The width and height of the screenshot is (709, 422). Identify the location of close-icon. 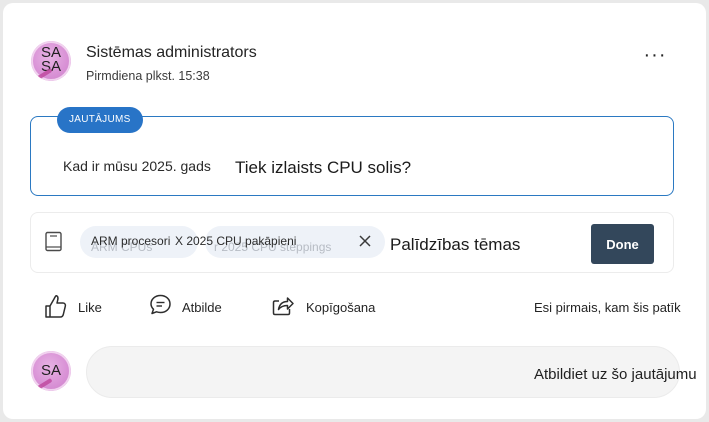
(365, 241).